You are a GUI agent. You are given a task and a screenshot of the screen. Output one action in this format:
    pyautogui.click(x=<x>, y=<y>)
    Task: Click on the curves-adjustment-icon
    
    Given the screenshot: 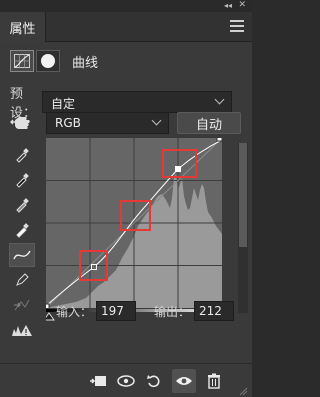 What is the action you would take?
    pyautogui.click(x=22, y=61)
    